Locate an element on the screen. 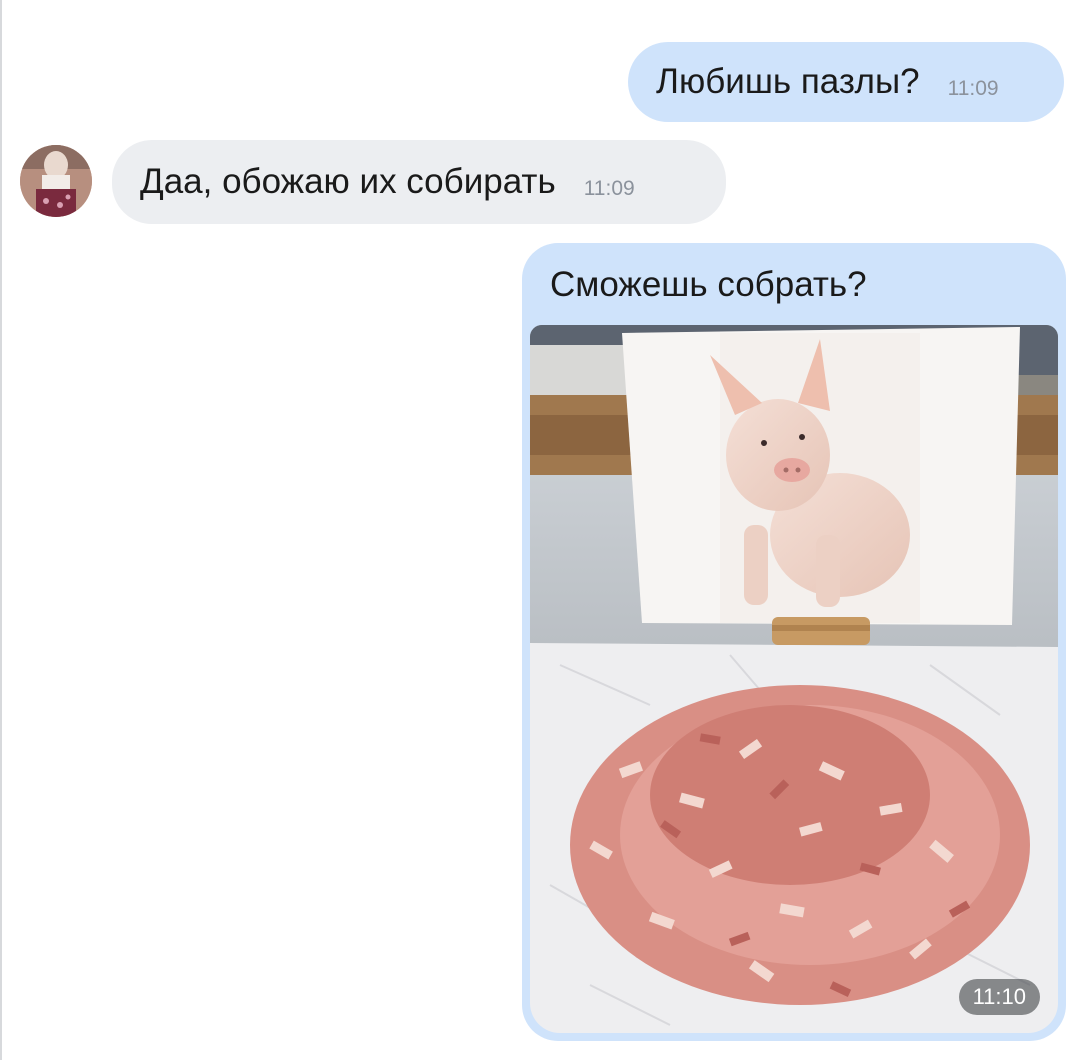 The height and width of the screenshot is (1060, 1080). outgoing-message: Любишь пазлы? 11:09 is located at coordinates (846, 82).